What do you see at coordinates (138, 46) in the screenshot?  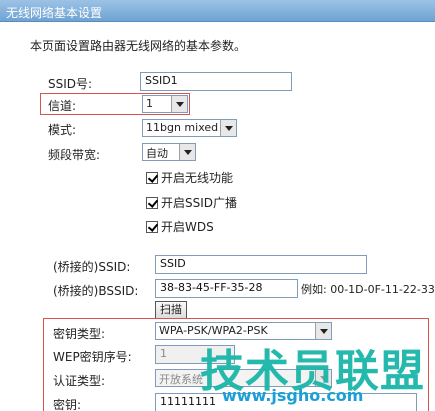 I see `page-description: 本页面设置路由器无线网络的基本参数。` at bounding box center [138, 46].